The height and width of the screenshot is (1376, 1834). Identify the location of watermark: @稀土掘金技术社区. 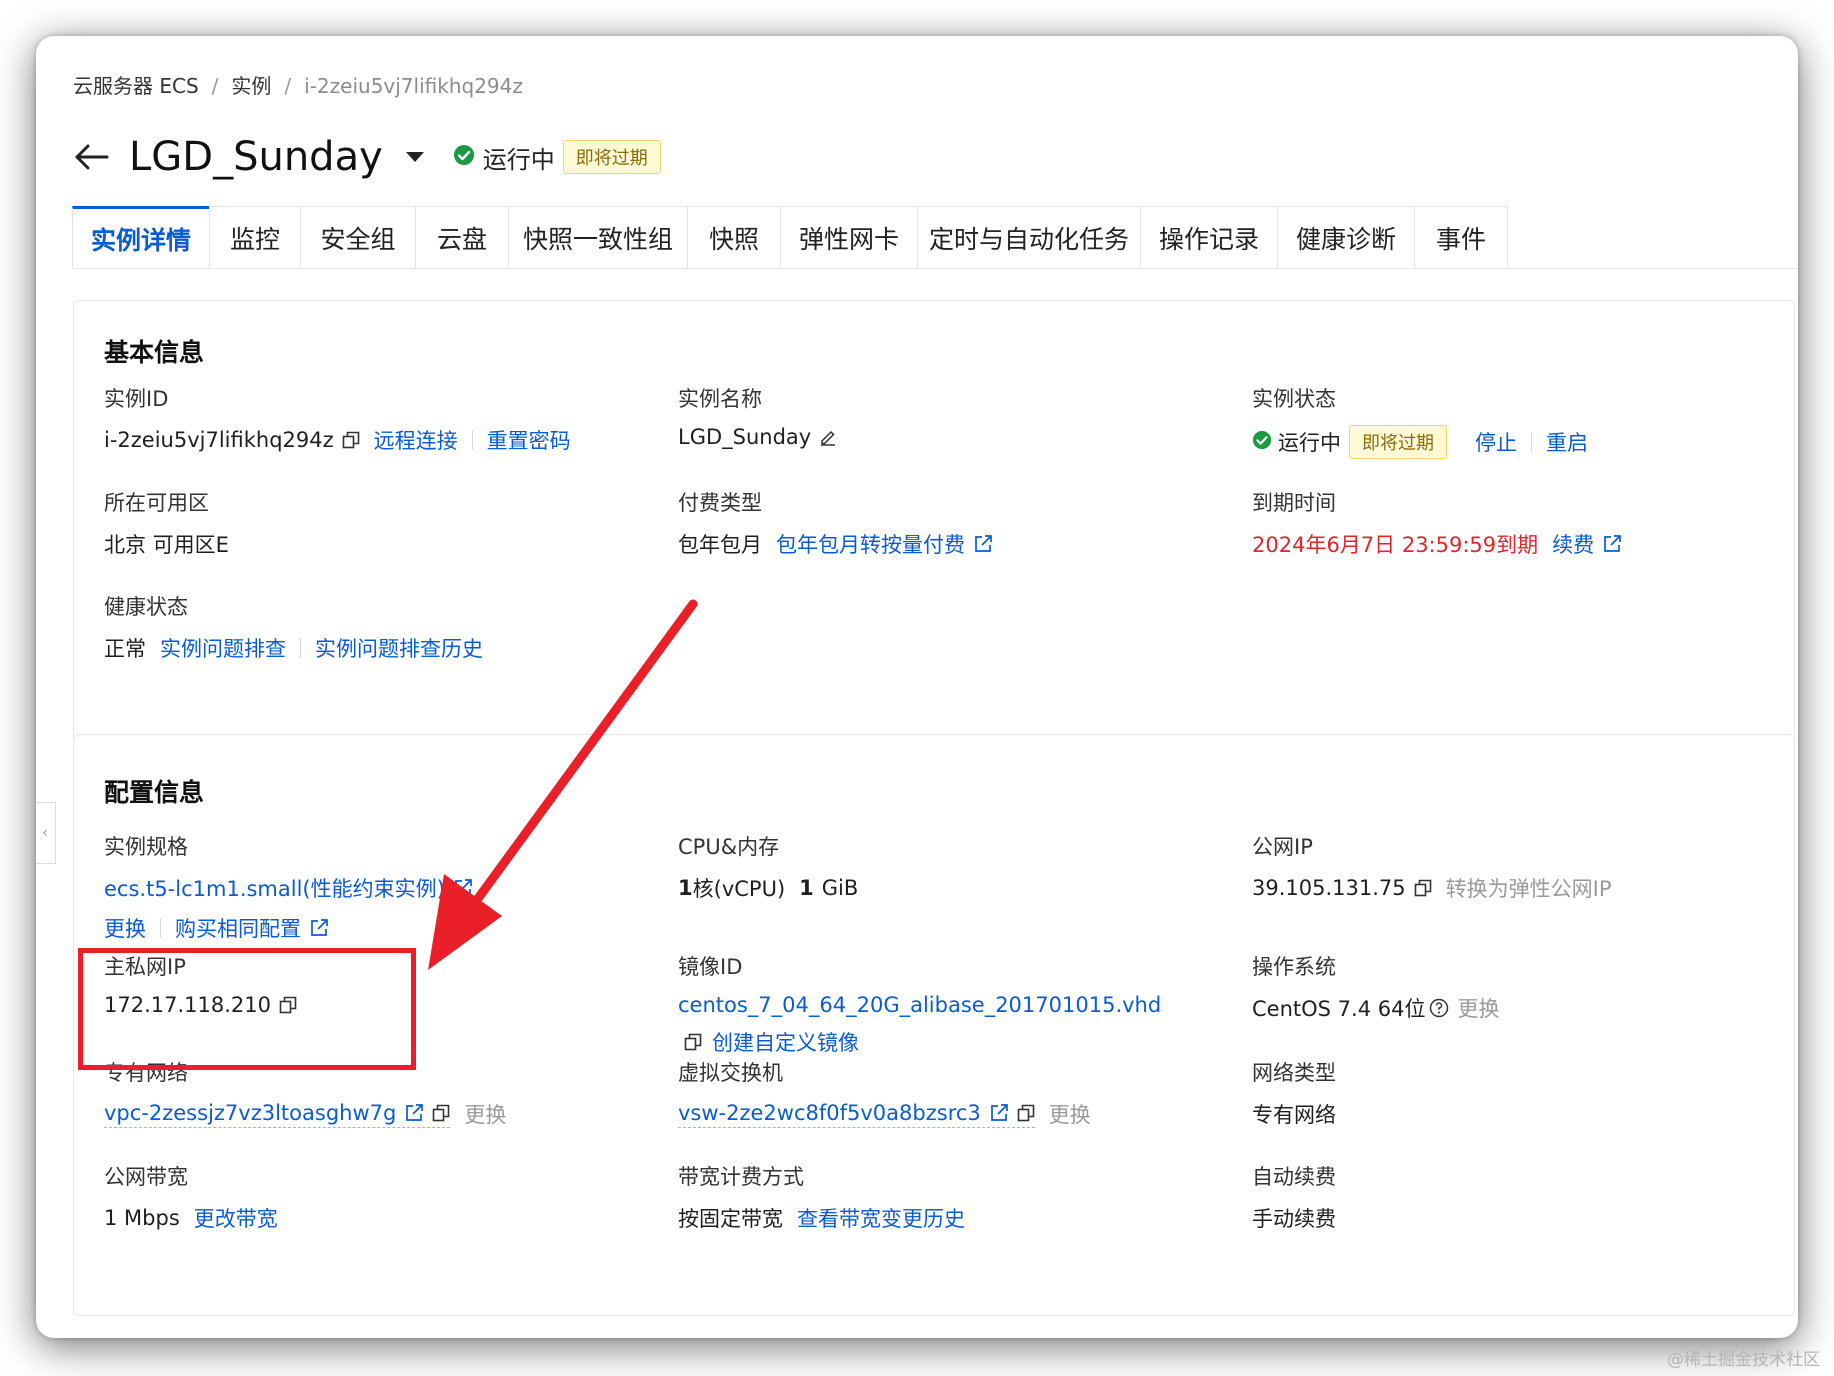
(1743, 1360).